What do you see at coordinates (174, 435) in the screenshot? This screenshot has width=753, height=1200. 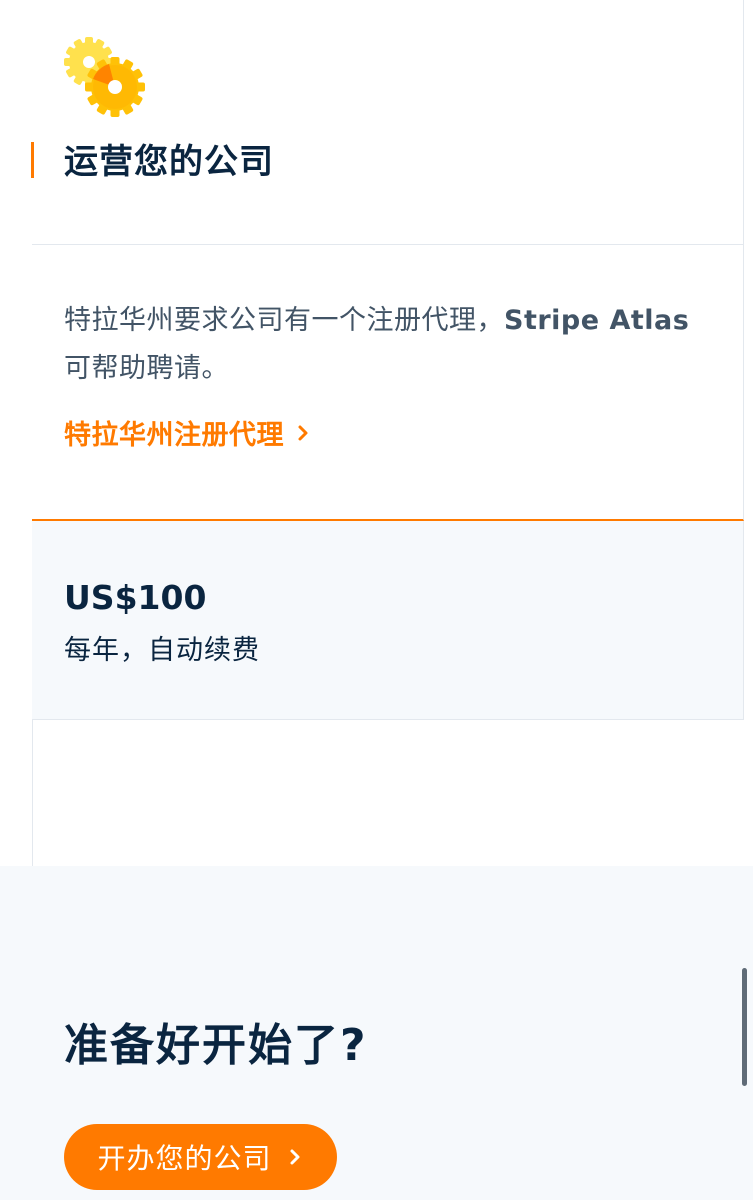 I see `registered-agent-link-label: 特拉华州注册代理` at bounding box center [174, 435].